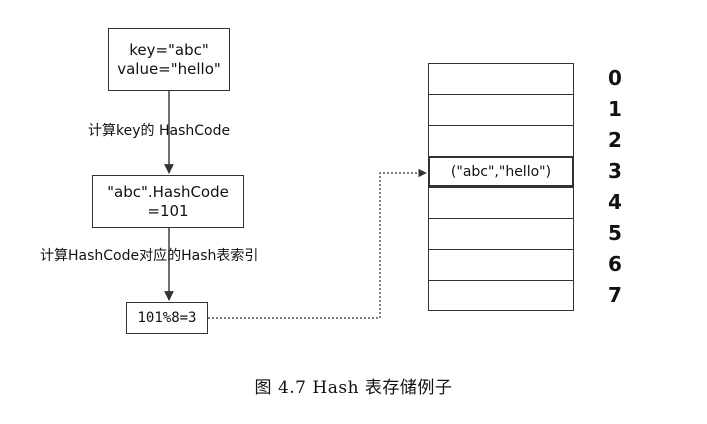 The width and height of the screenshot is (707, 424). Describe the element at coordinates (615, 233) in the screenshot. I see `index-label: 5` at that location.